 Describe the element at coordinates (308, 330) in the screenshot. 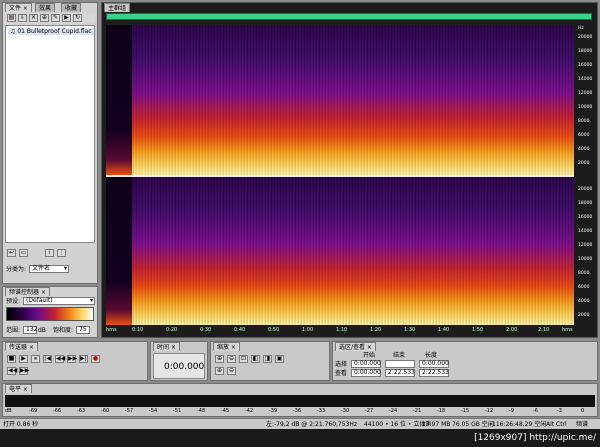

I see `time-tick: 1:00` at that location.